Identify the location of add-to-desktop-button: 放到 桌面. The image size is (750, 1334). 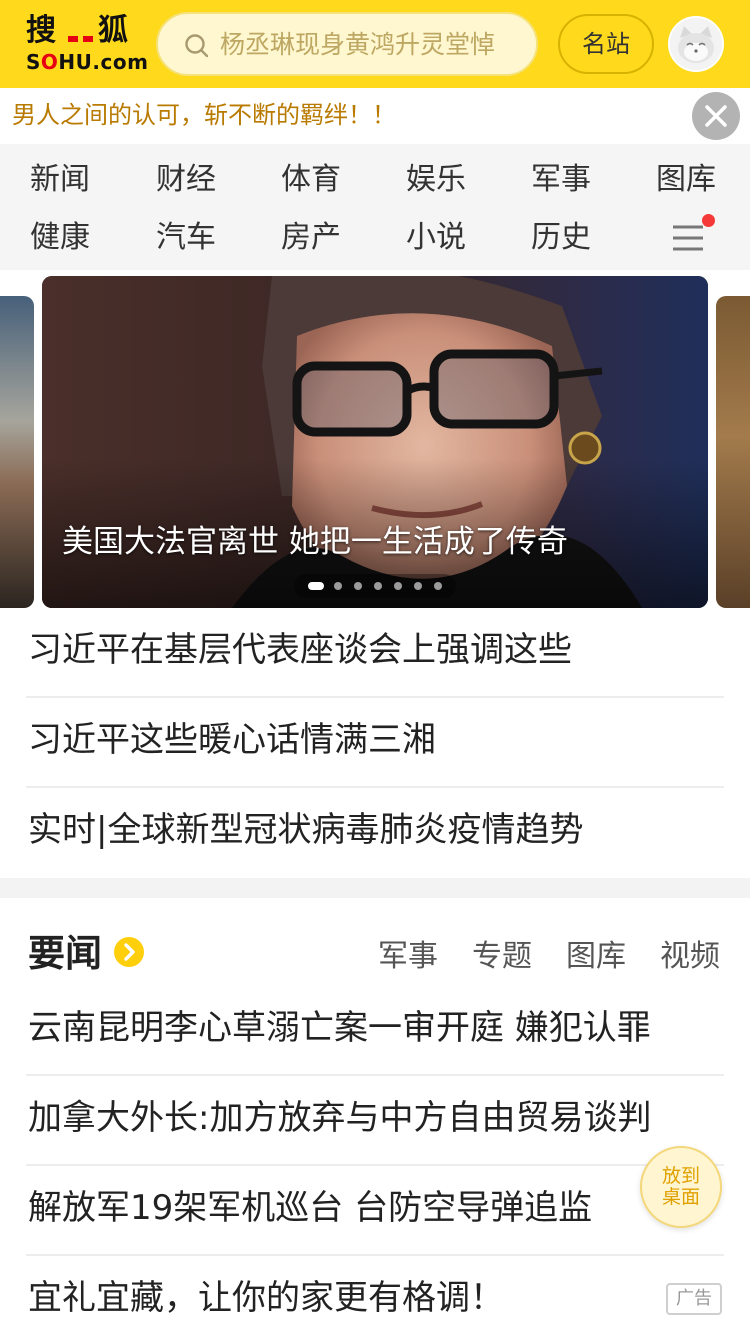
(681, 1187).